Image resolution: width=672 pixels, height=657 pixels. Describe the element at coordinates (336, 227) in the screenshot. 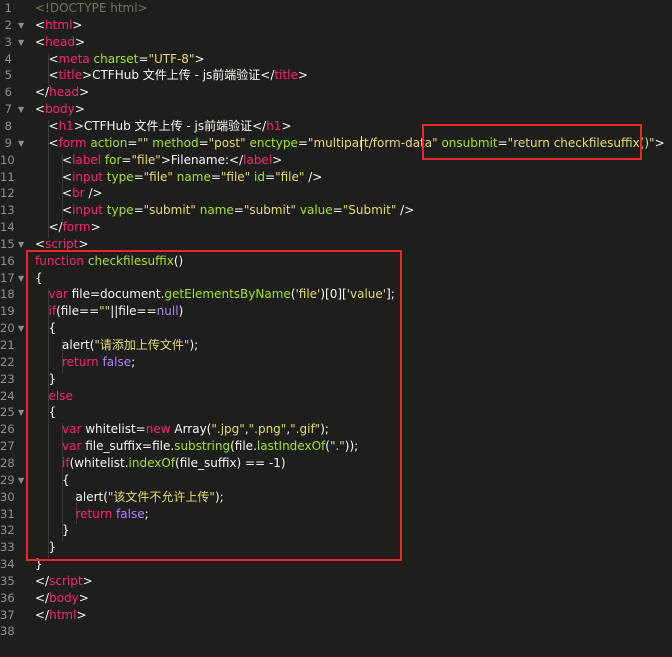

I see `code-line: 14 </form>` at that location.